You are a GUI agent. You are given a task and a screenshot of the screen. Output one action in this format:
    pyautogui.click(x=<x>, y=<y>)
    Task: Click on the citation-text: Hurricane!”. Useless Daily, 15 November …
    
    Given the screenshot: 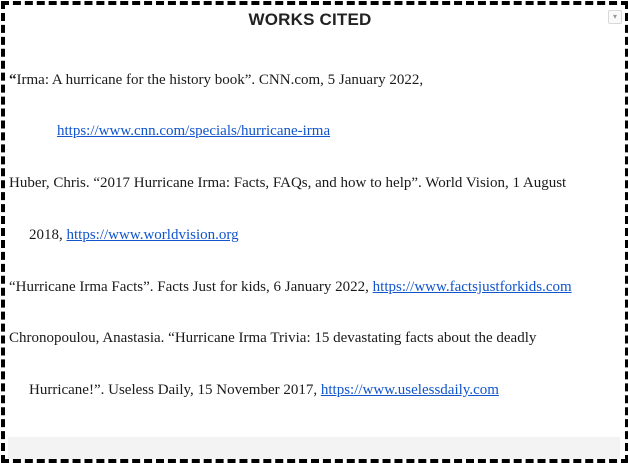 What is the action you would take?
    pyautogui.click(x=175, y=390)
    